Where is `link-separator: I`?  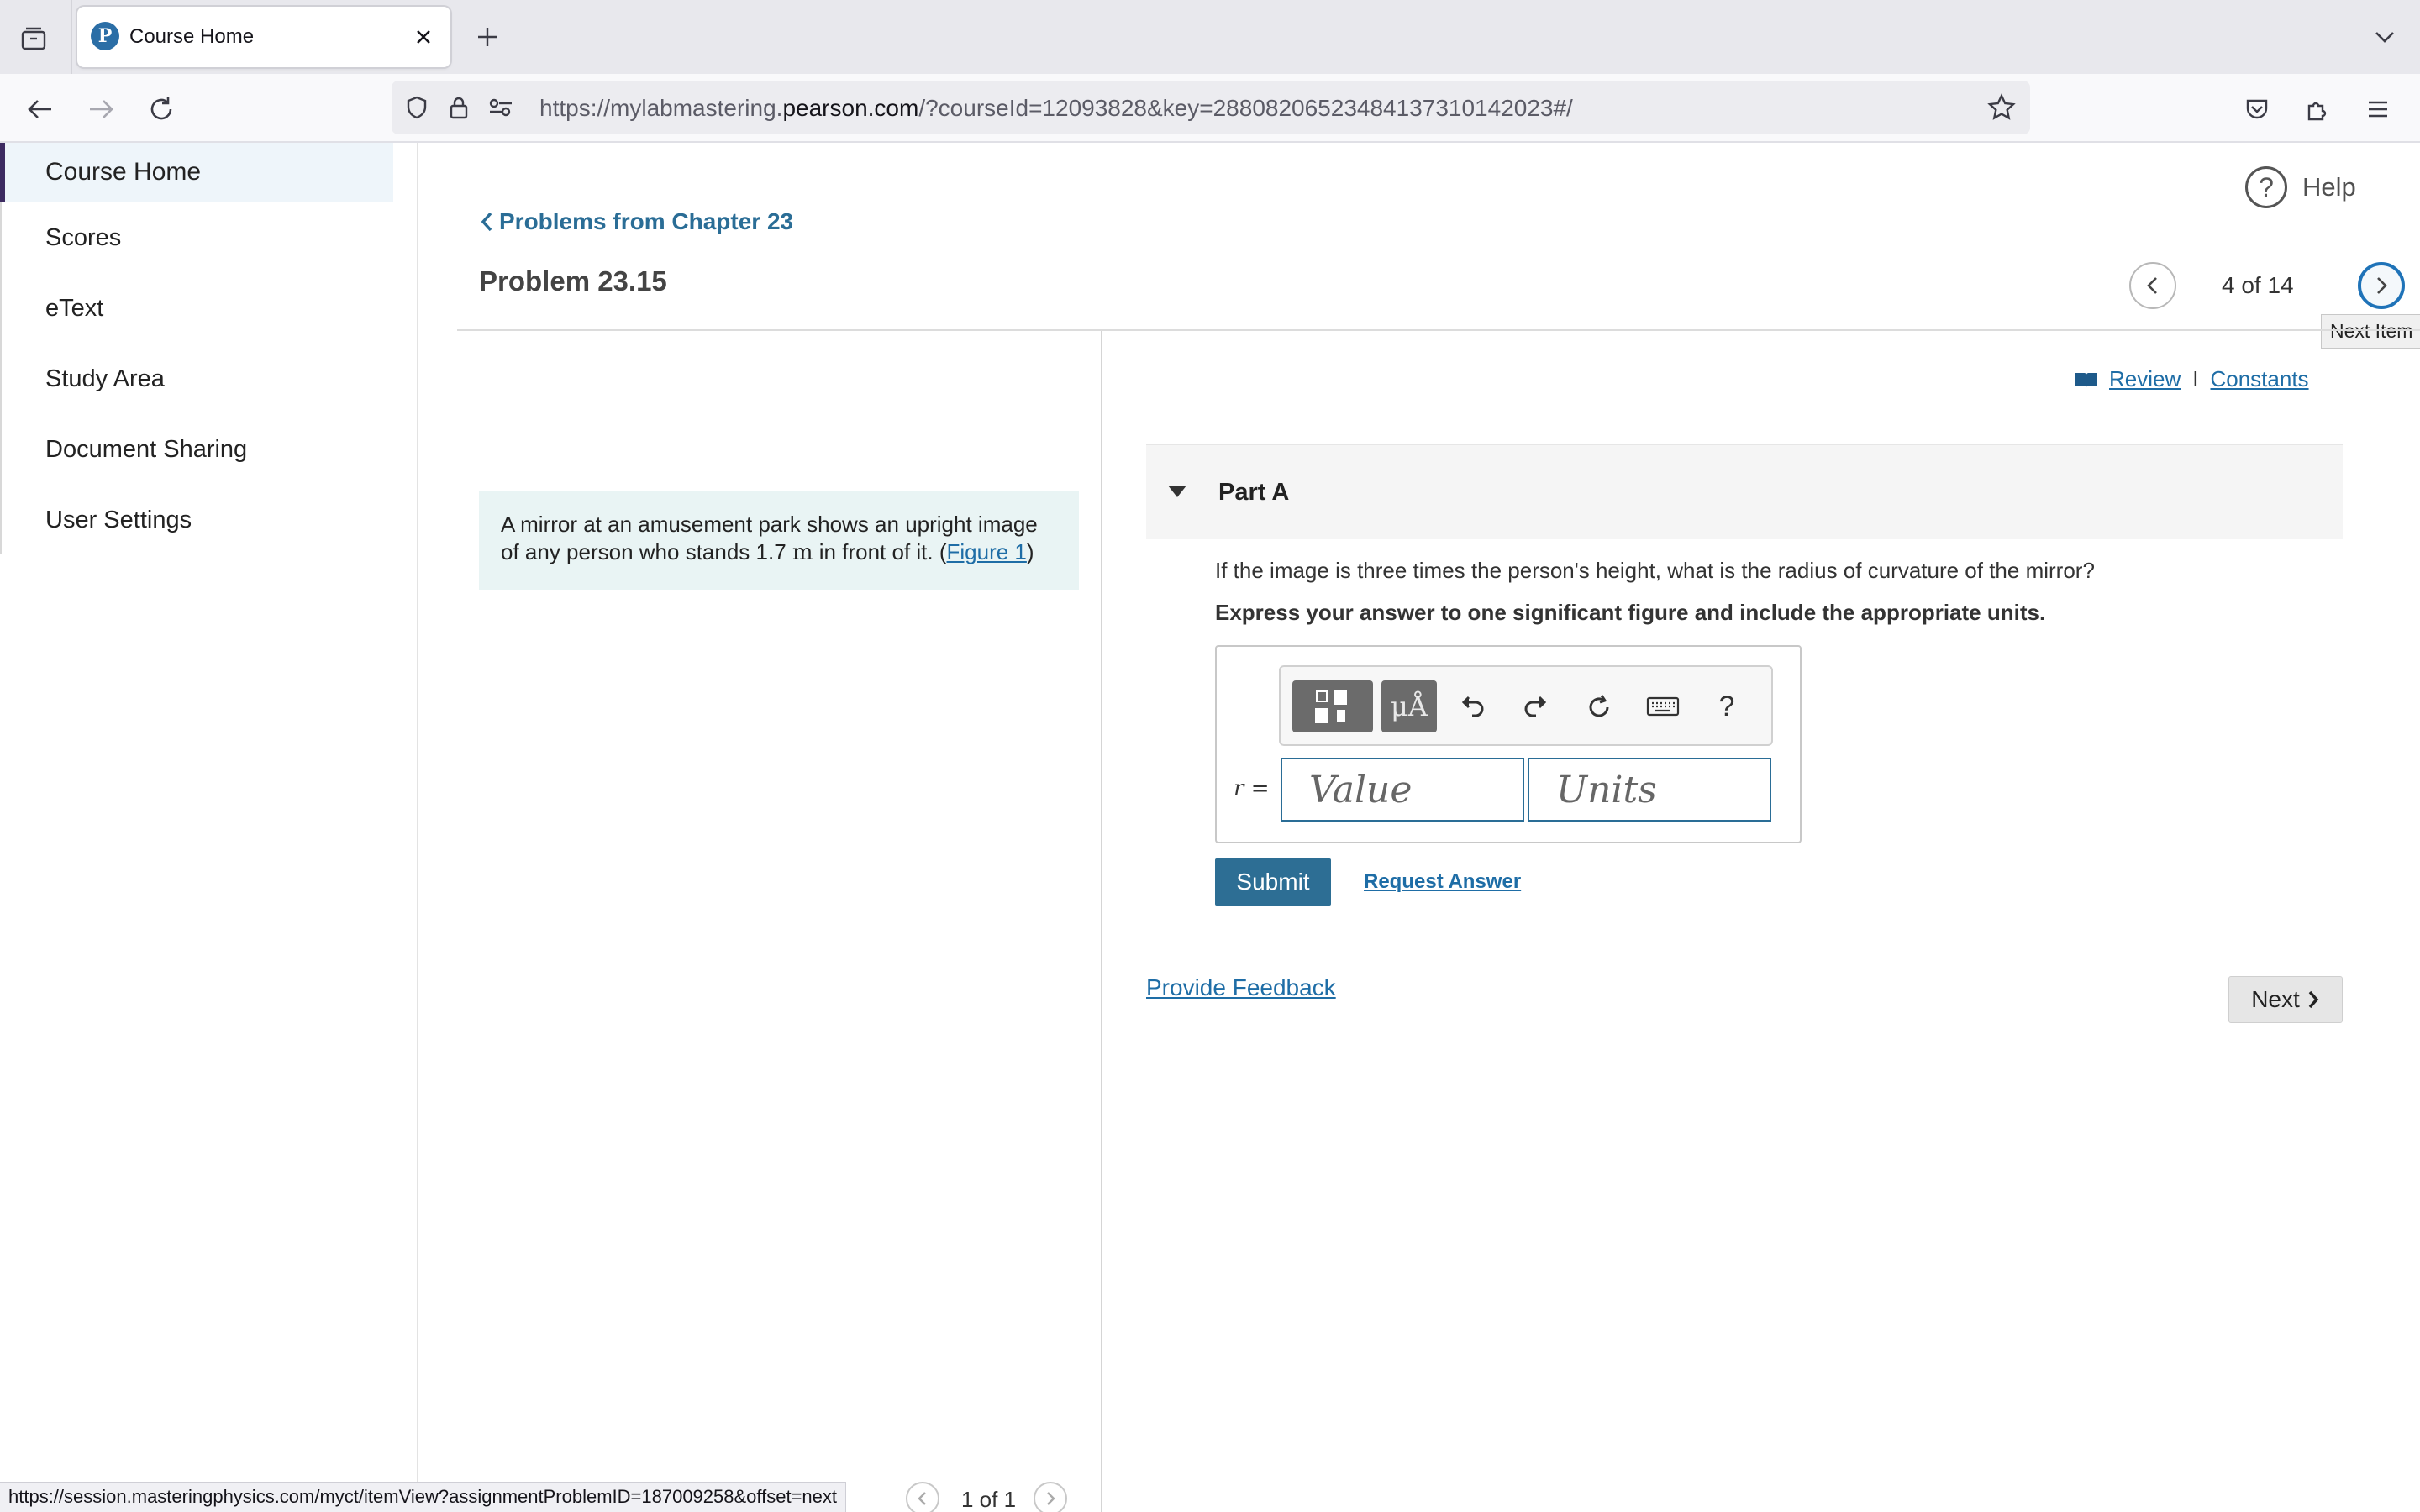 link-separator: I is located at coordinates (2195, 378).